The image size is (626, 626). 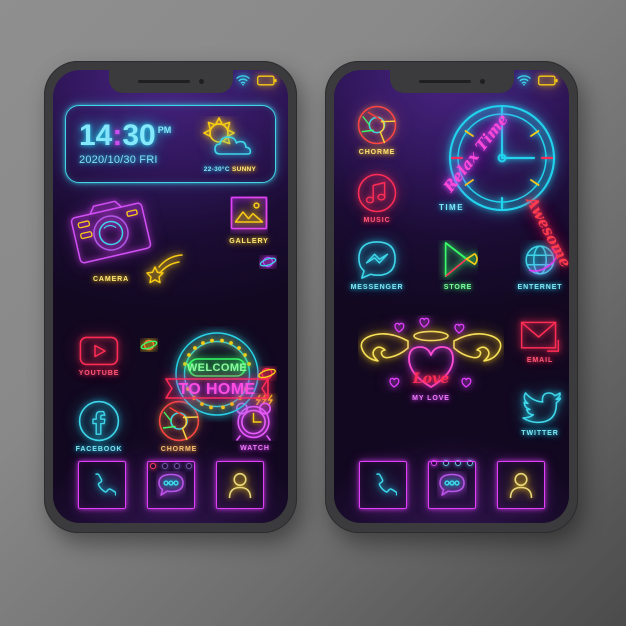 I want to click on weather-condition: SUNNY, so click(x=244, y=169).